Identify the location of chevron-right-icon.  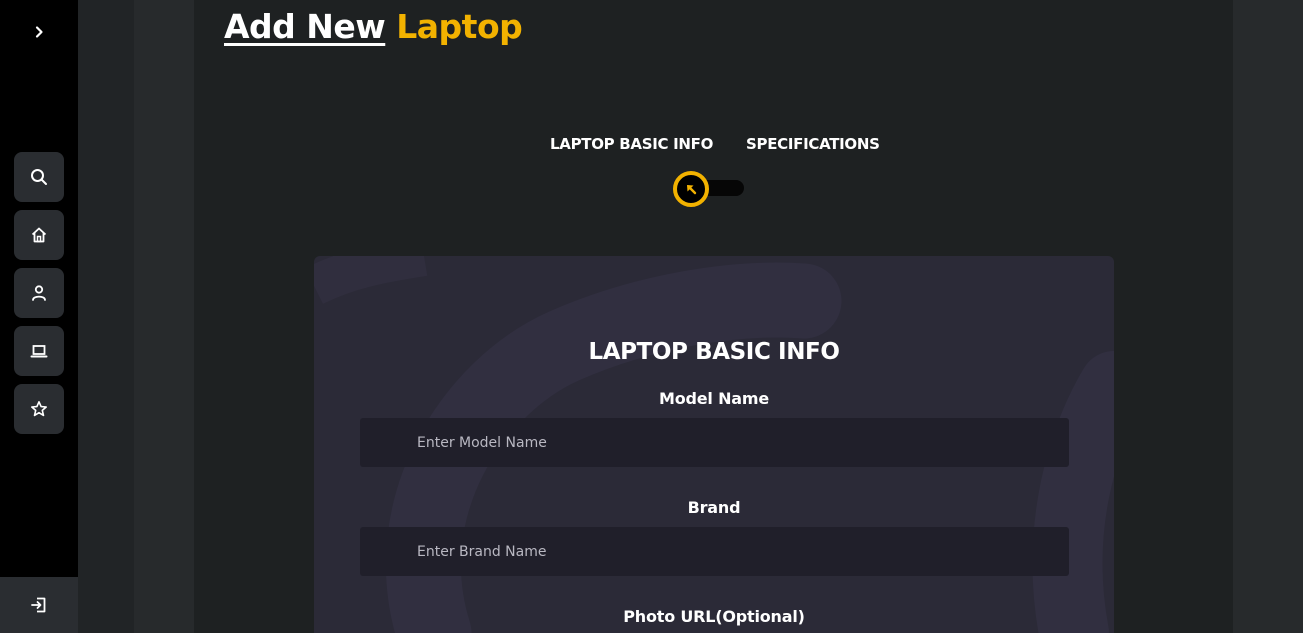
(39, 32).